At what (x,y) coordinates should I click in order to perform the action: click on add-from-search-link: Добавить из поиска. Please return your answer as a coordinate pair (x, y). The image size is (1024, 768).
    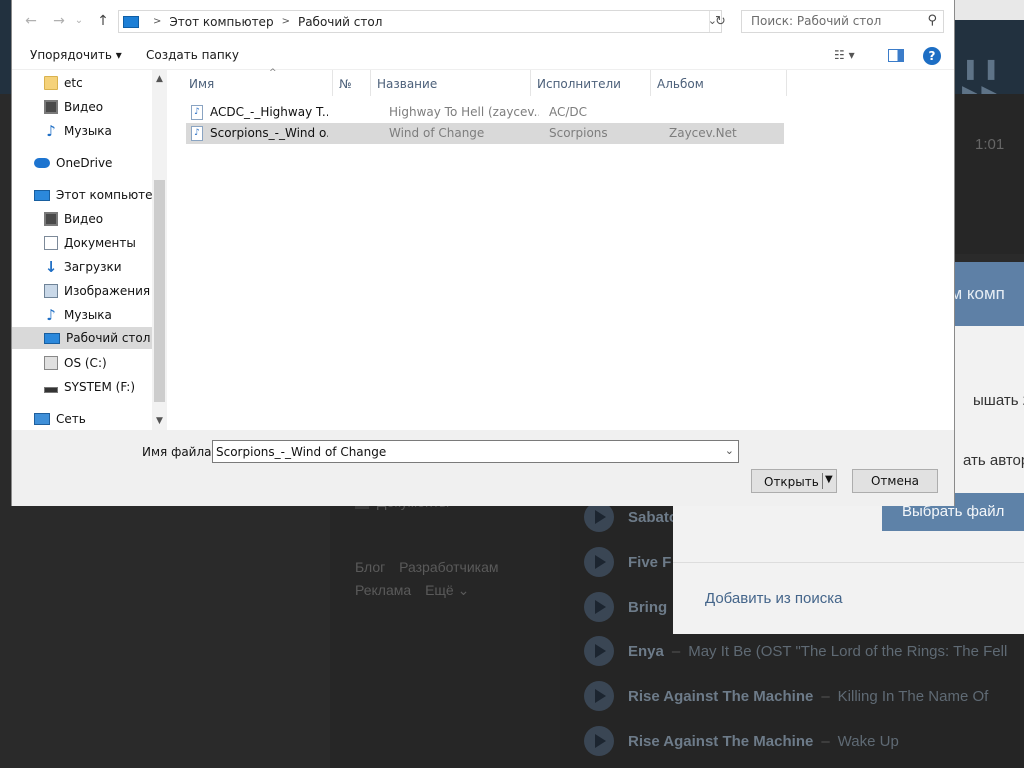
    Looking at the image, I should click on (773, 598).